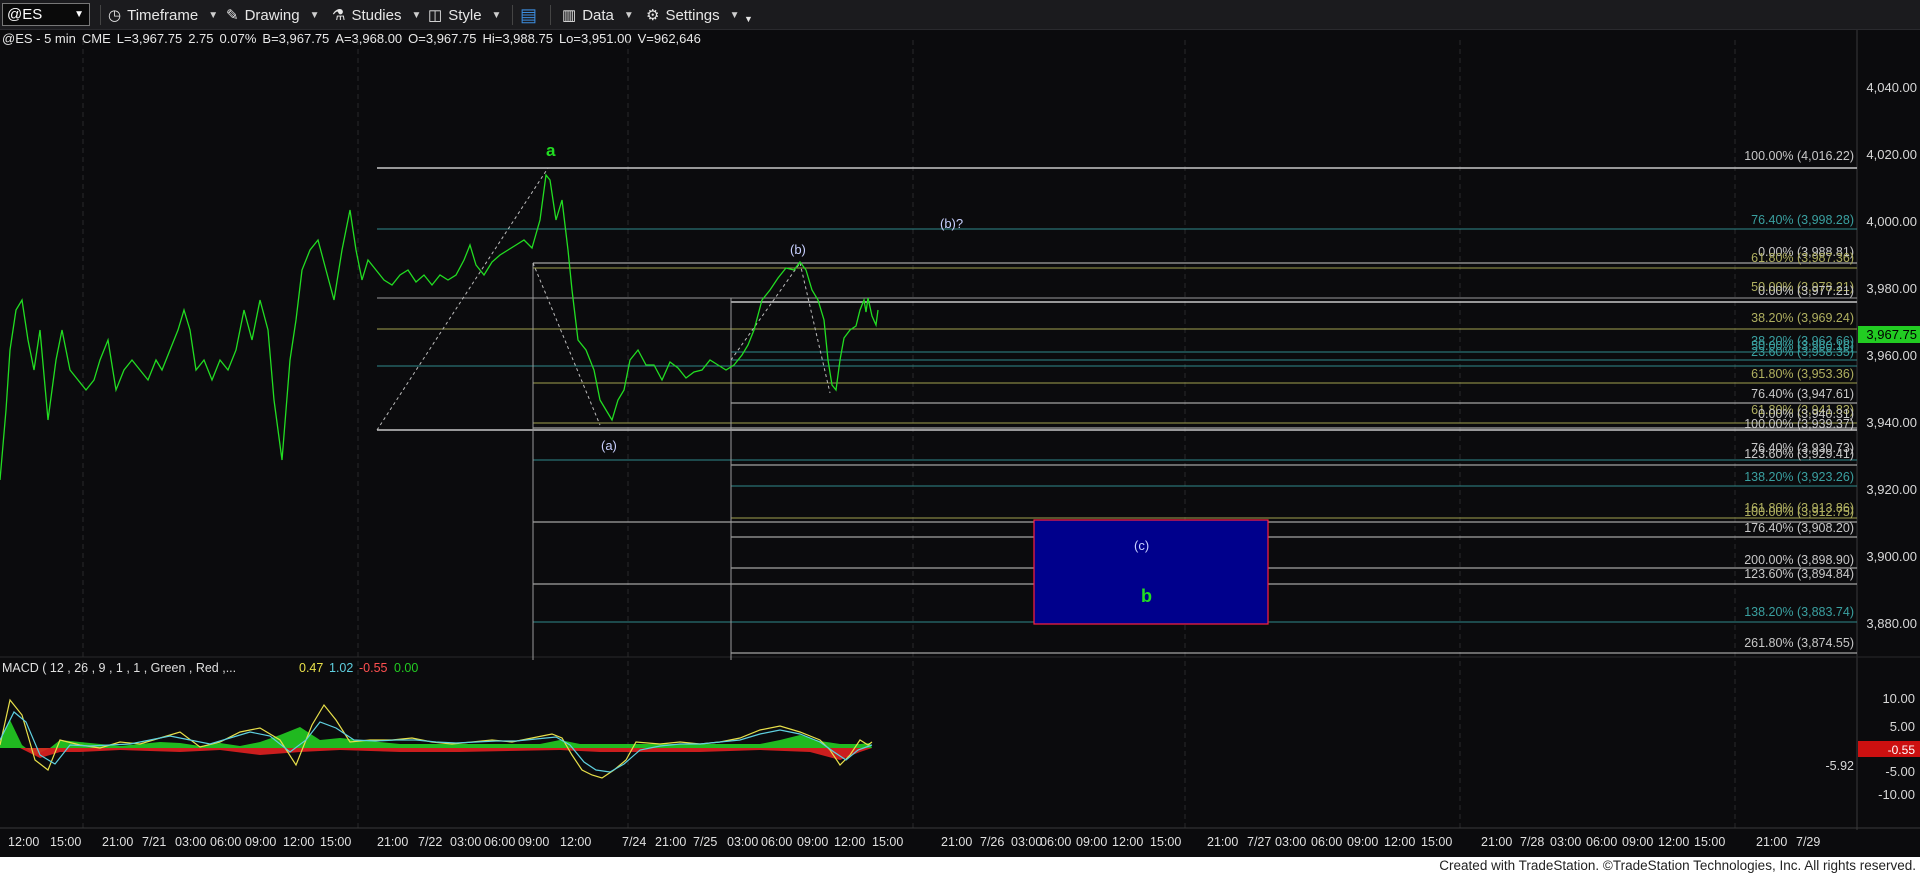  Describe the element at coordinates (1799, 612) in the screenshot. I see `fib-level-label: 138.20% (3,883.74)` at that location.